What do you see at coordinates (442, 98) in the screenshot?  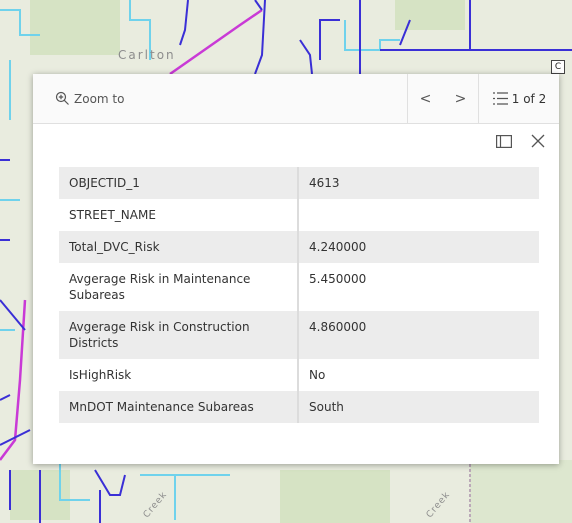 I see `pagination-nav: < >` at bounding box center [442, 98].